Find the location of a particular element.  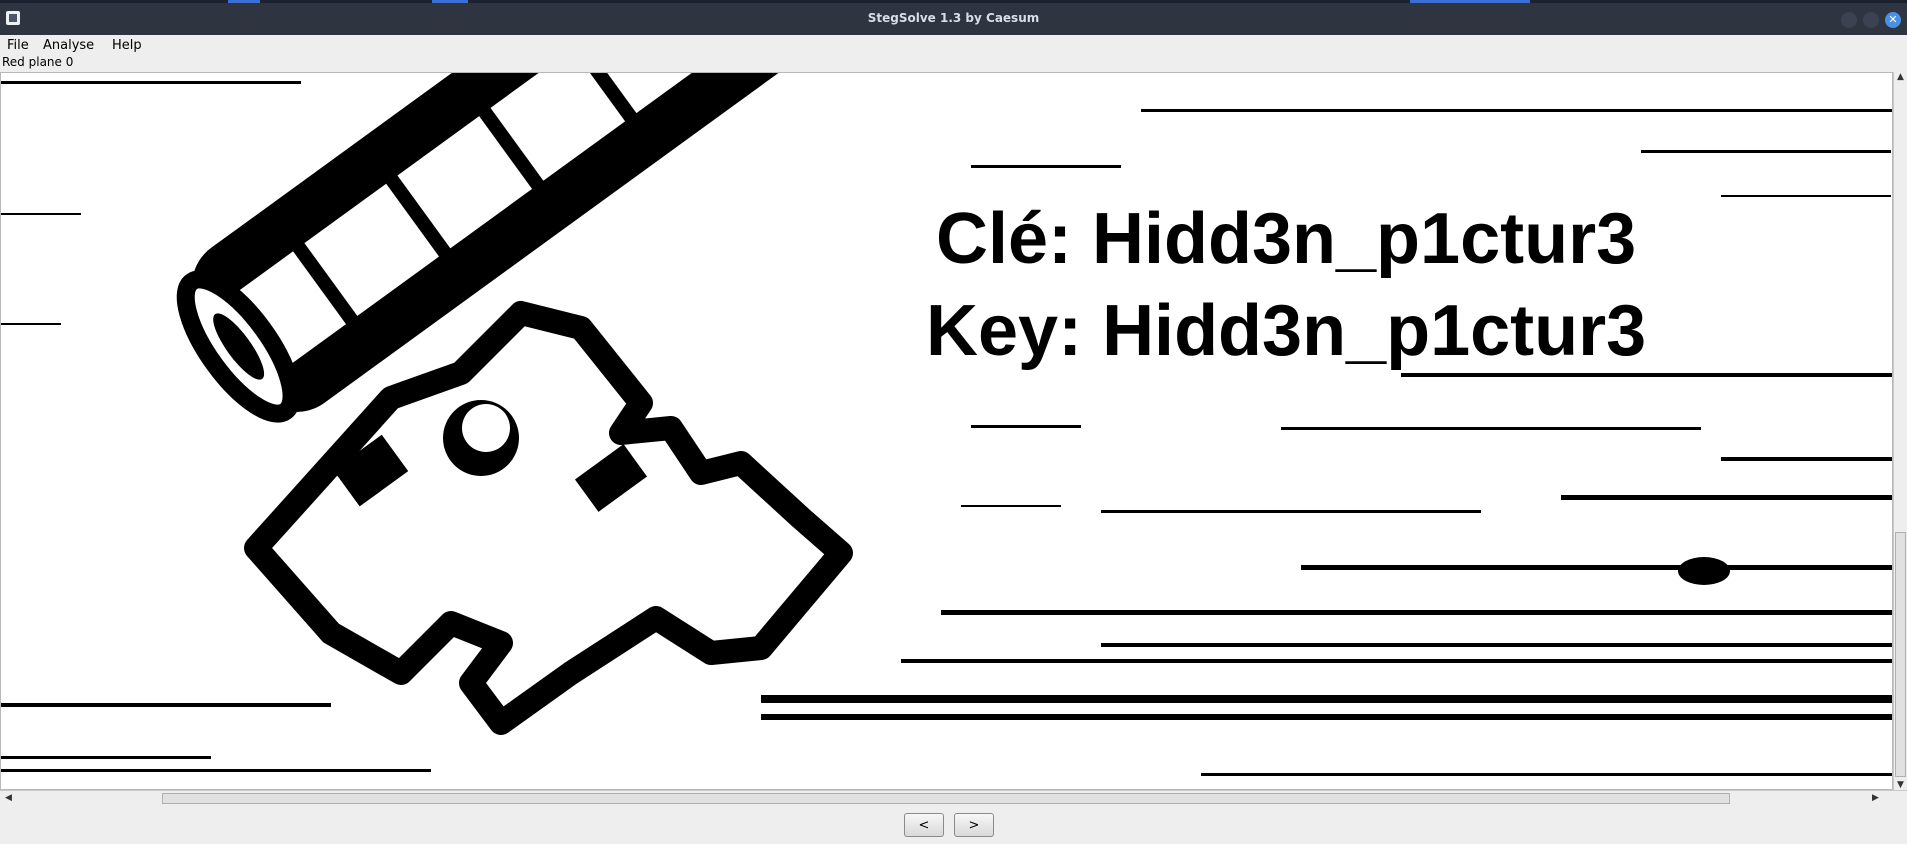

window-titlebar: StegSolve 1.3 by Caesum ✕ is located at coordinates (953, 19).